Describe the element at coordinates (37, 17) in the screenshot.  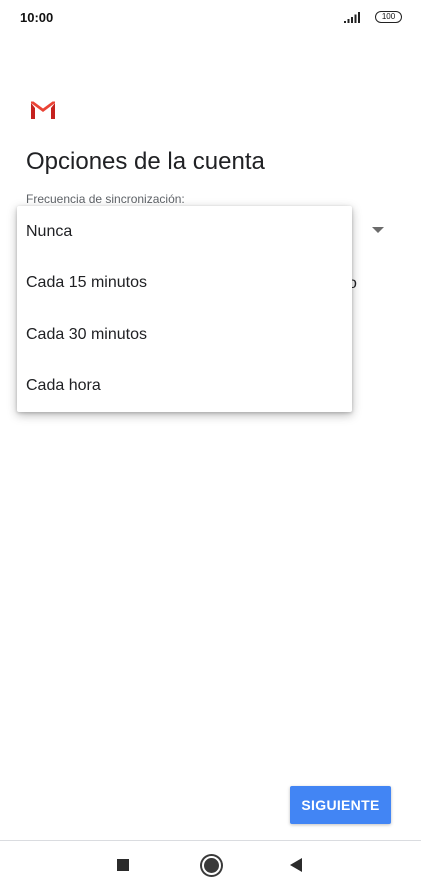
I see `status-time: 10:00` at that location.